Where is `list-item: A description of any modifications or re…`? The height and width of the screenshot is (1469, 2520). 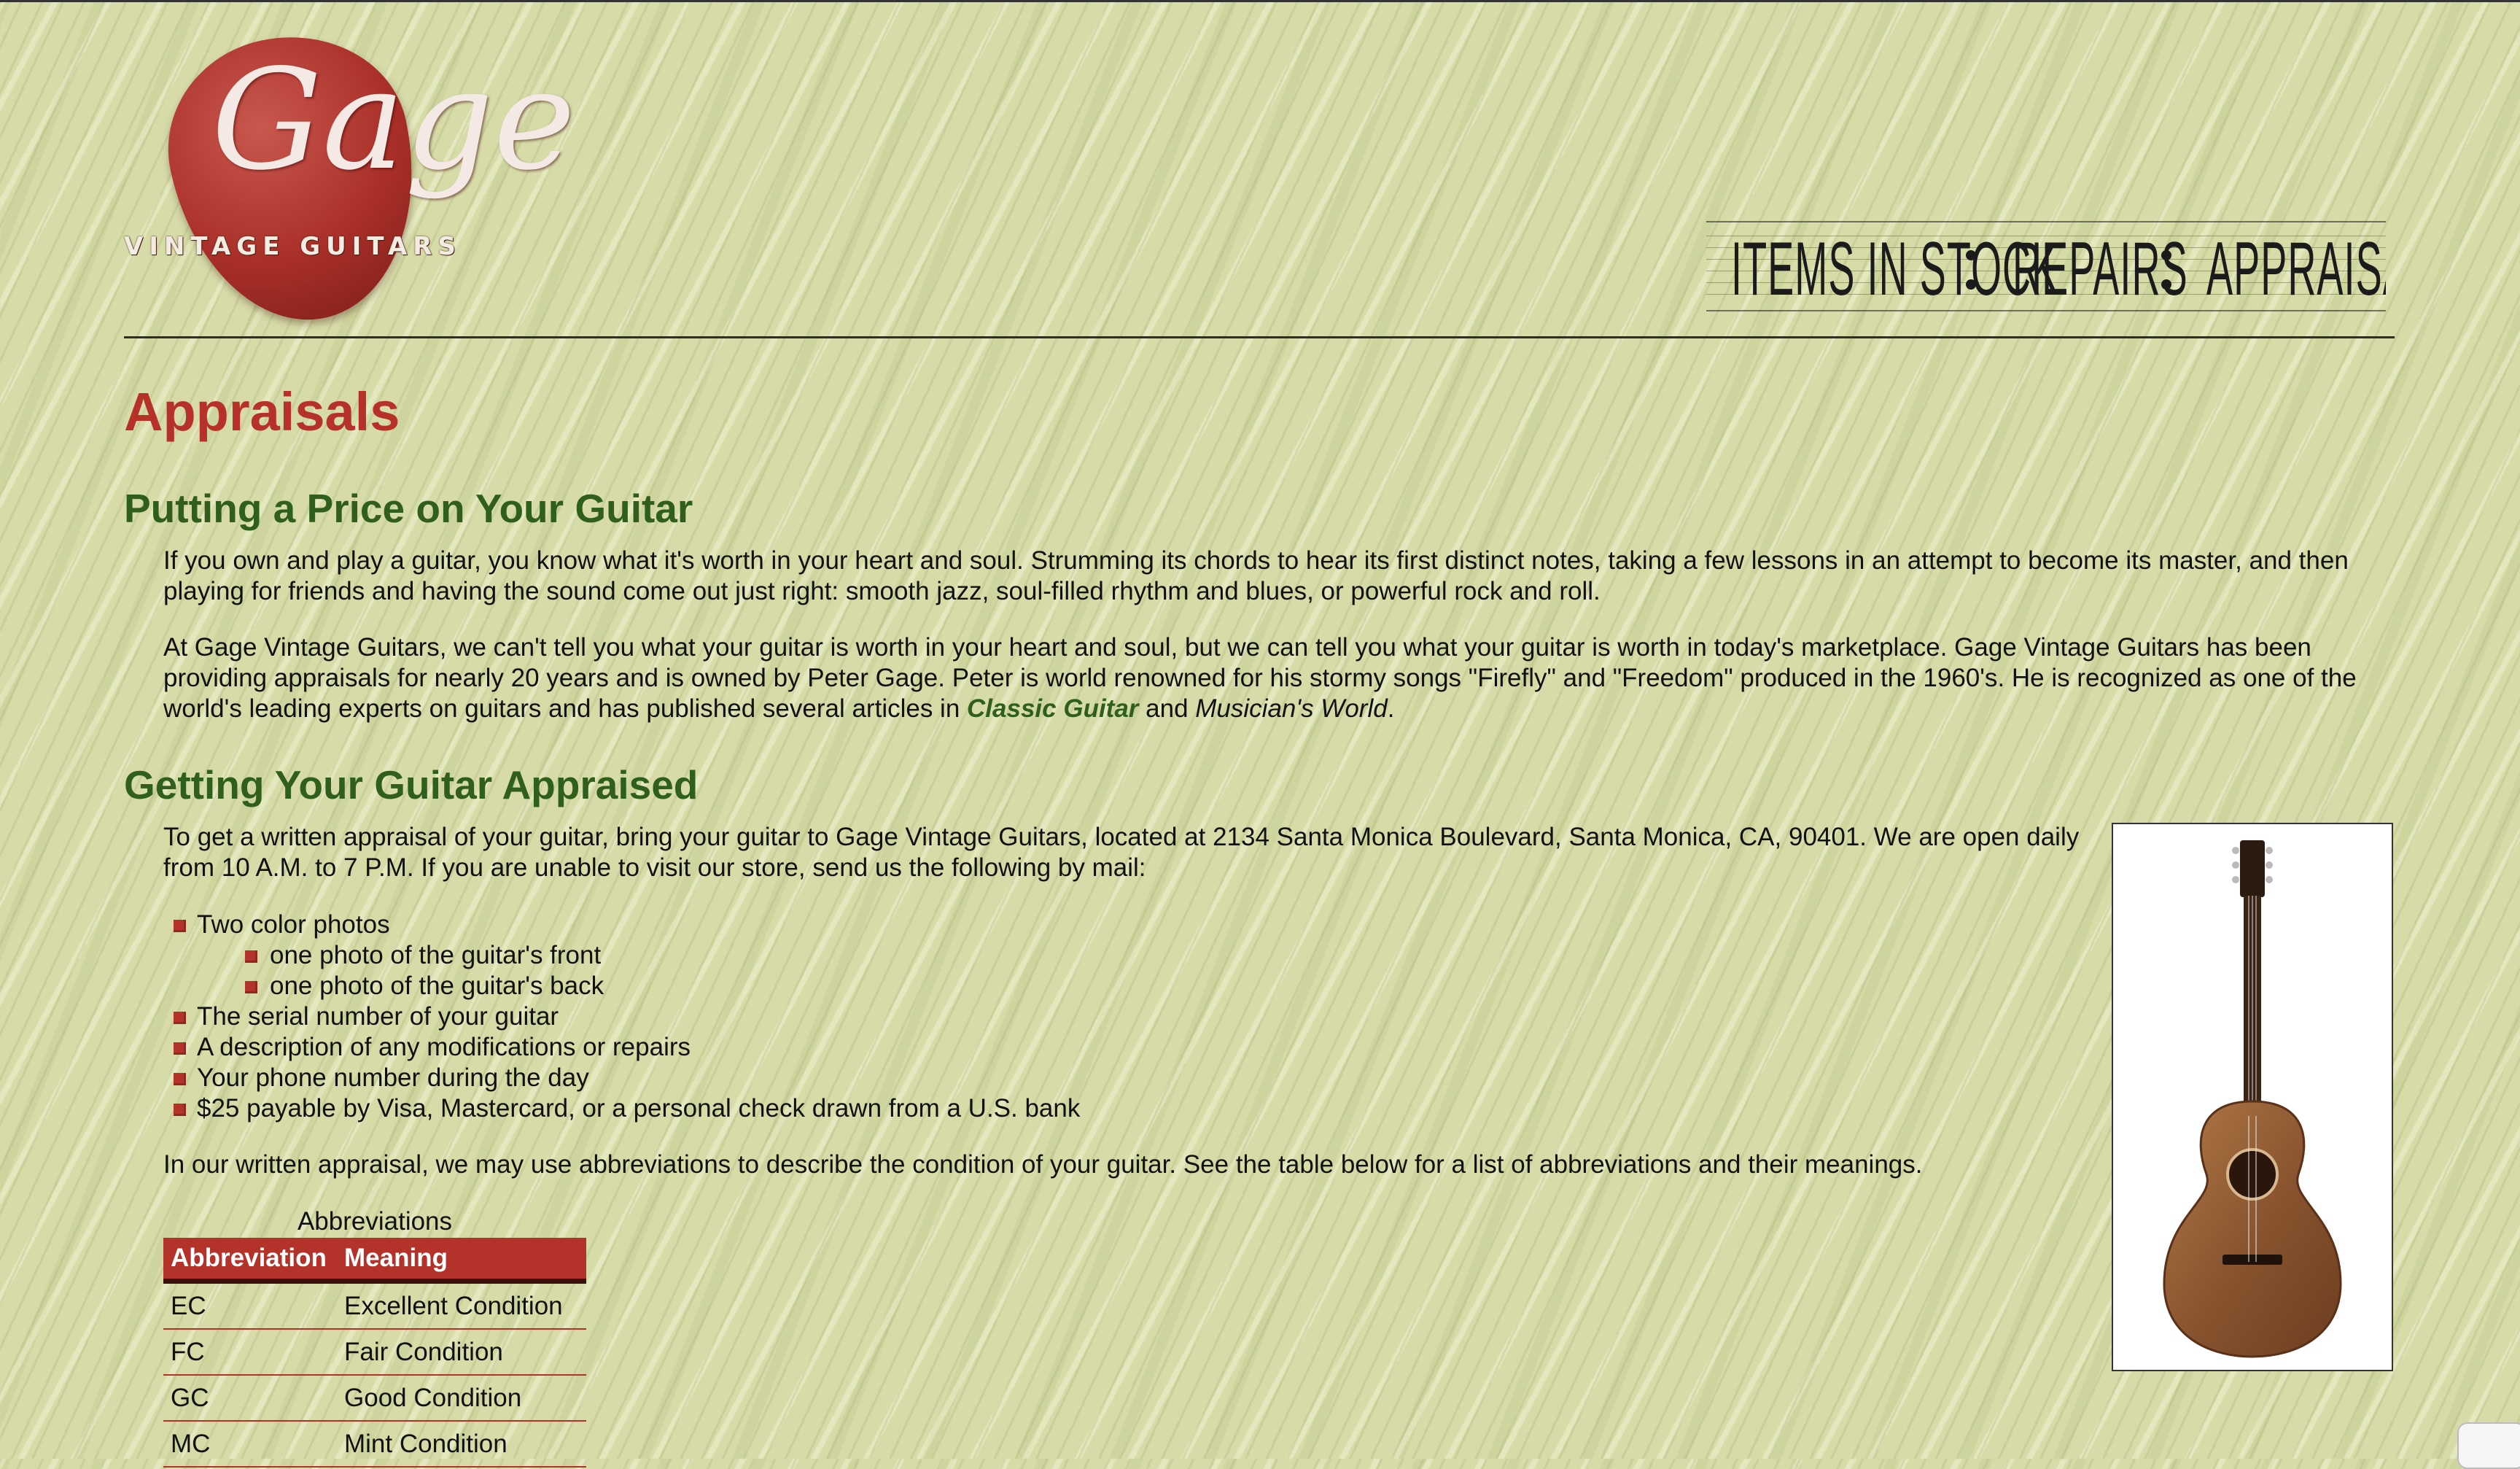
list-item: A description of any modifications or re… is located at coordinates (621, 1047).